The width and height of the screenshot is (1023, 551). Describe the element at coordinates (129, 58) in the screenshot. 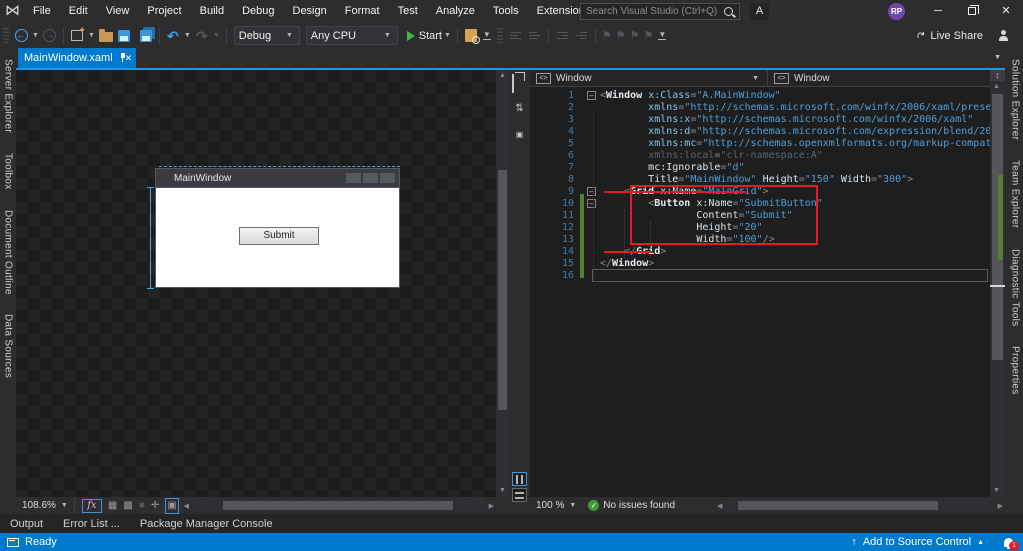

I see `tab-close-icon: ✕` at that location.